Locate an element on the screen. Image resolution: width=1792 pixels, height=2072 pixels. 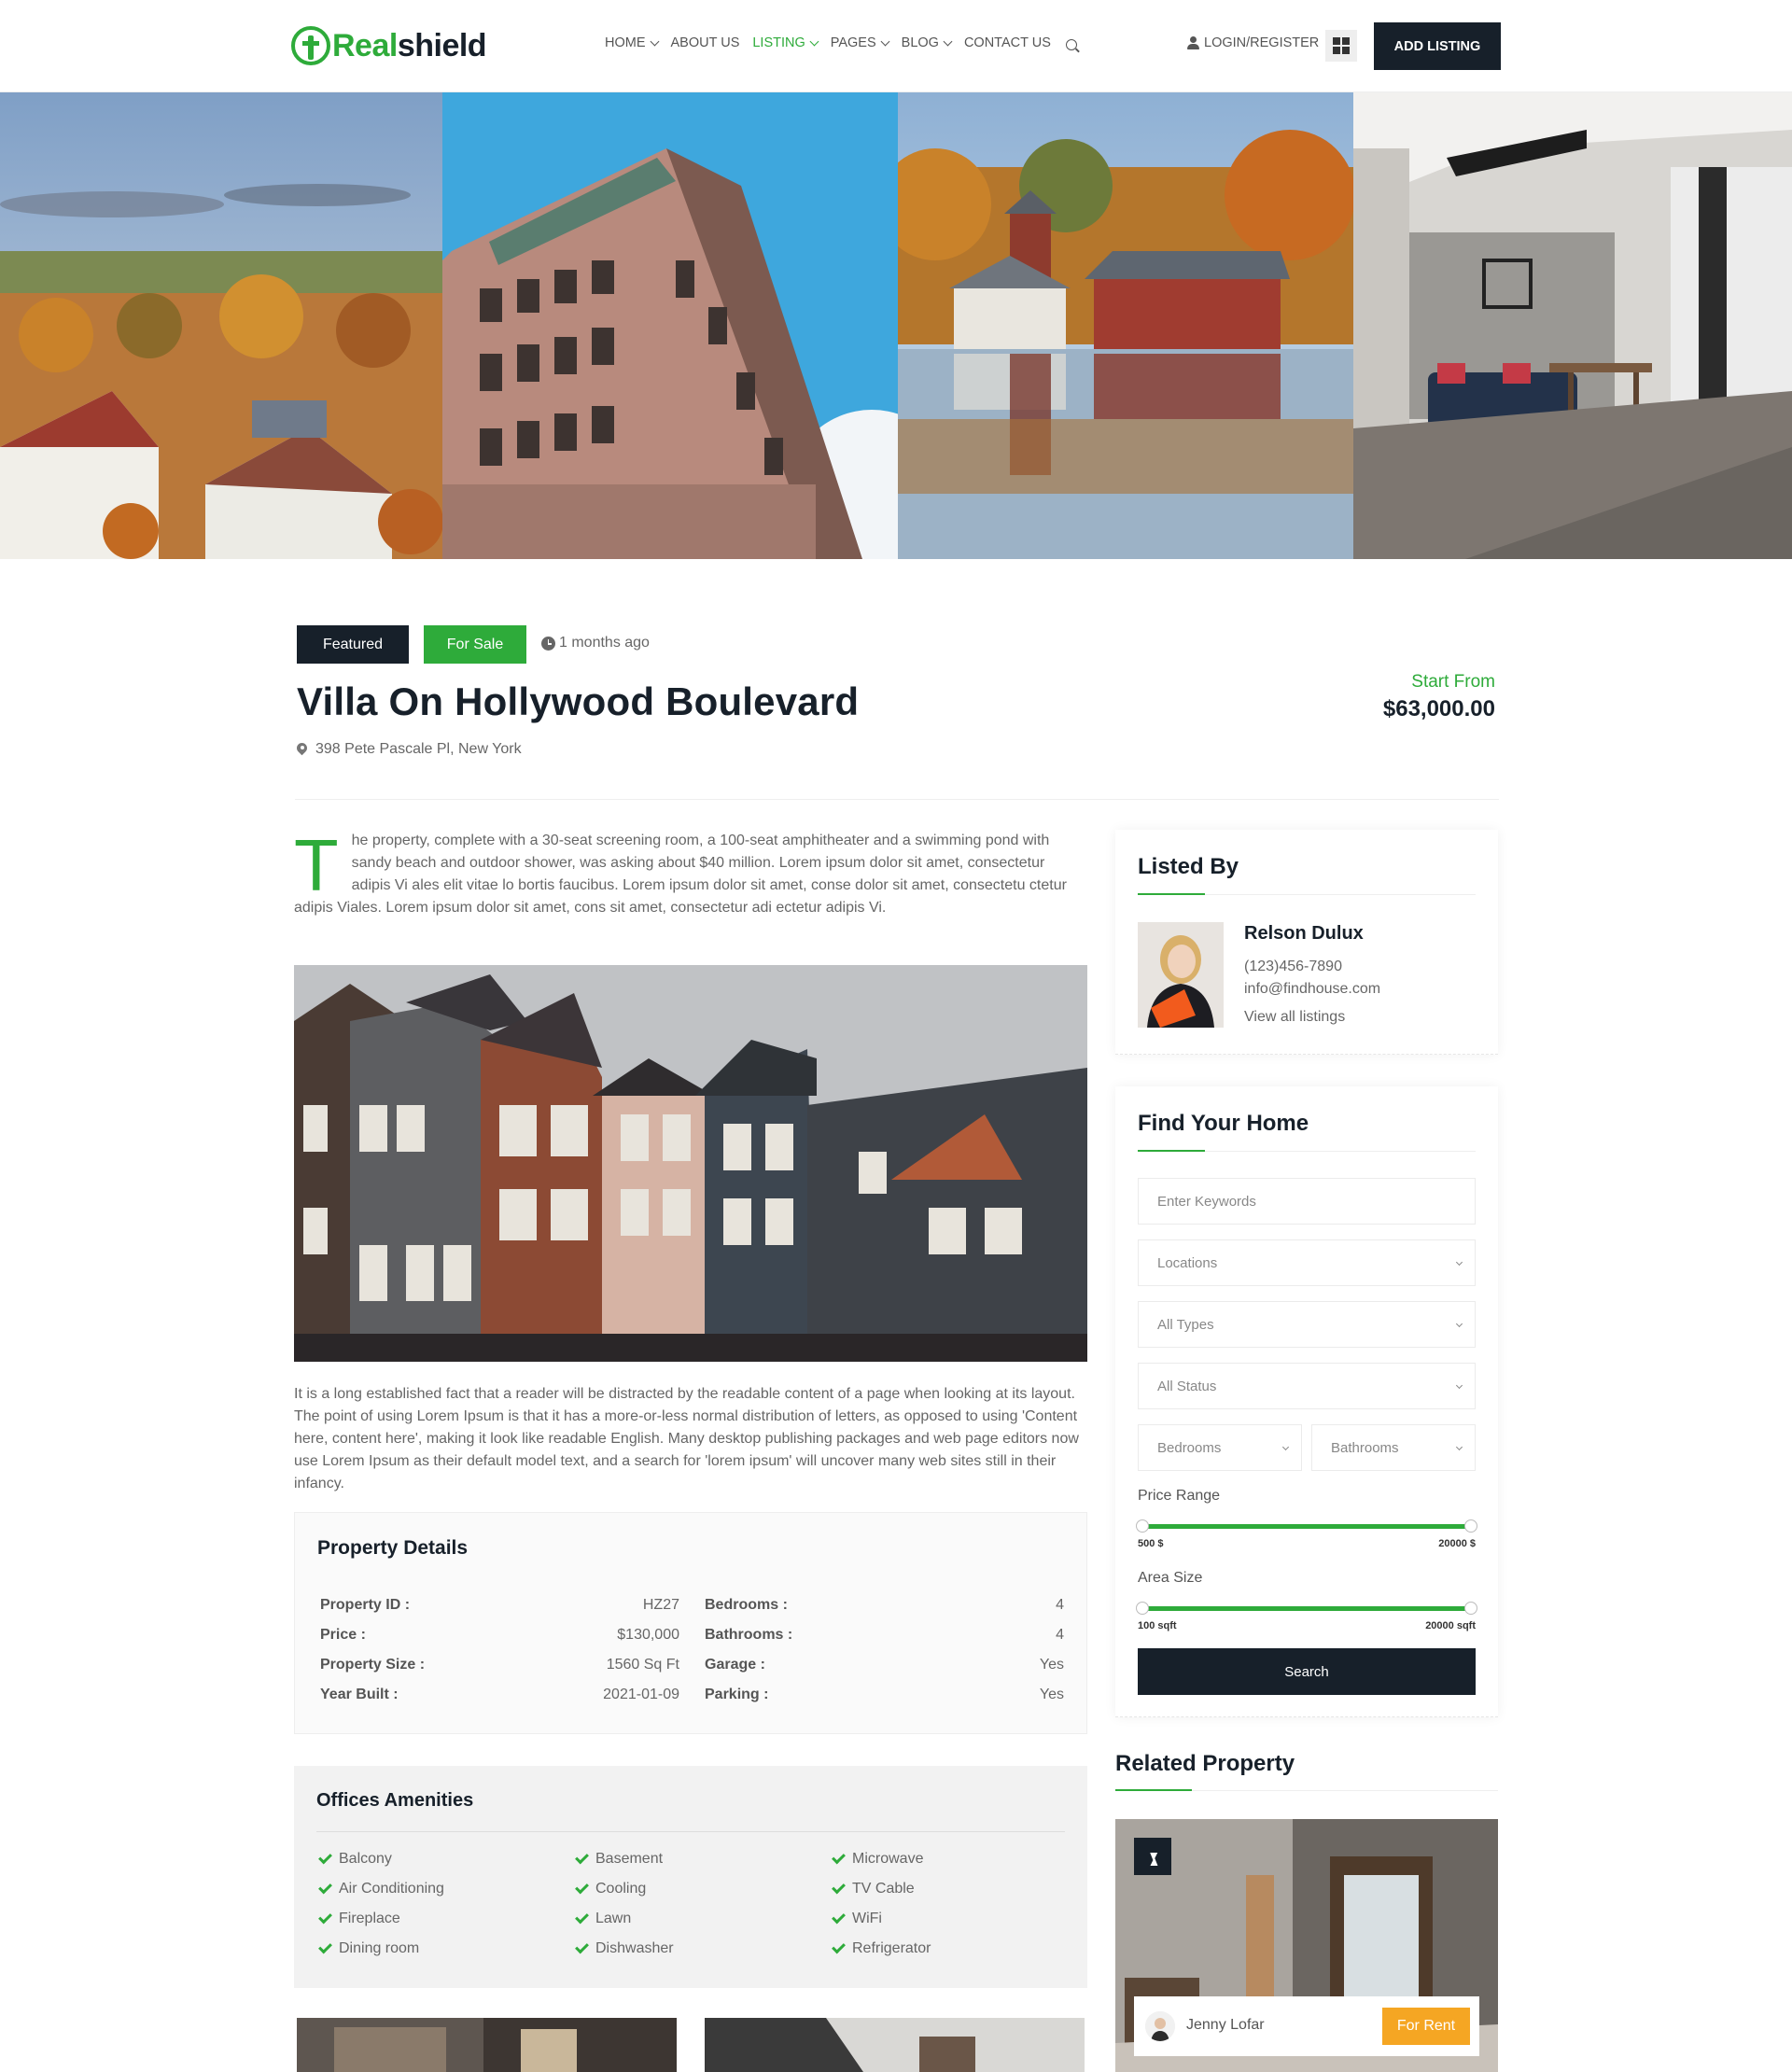
for-sale-badge: For Sale is located at coordinates (475, 644).